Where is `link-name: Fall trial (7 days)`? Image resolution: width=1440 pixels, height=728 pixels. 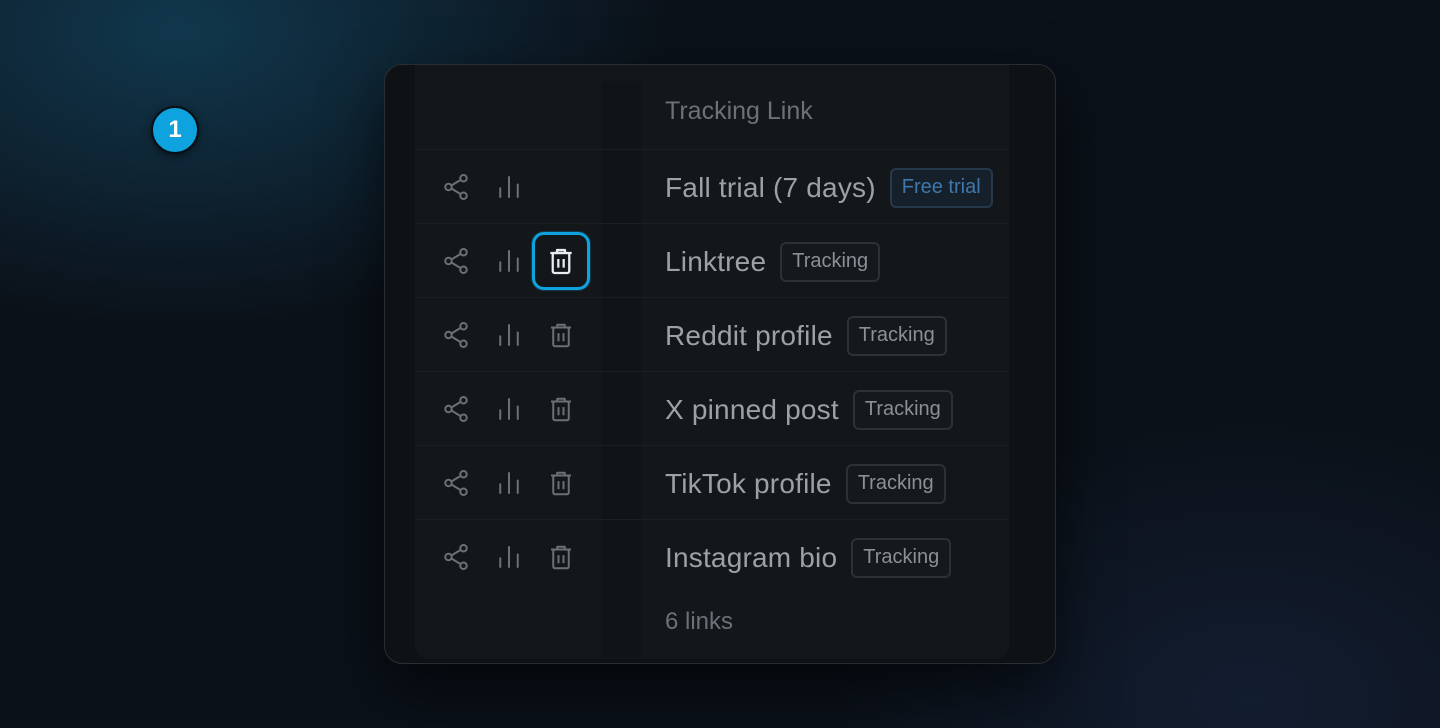
link-name: Fall trial (7 days) is located at coordinates (770, 188).